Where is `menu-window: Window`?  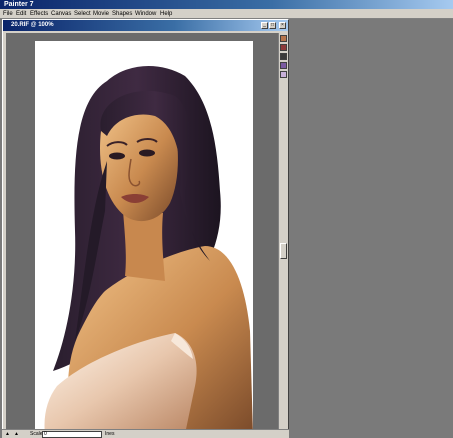 menu-window: Window is located at coordinates (145, 14).